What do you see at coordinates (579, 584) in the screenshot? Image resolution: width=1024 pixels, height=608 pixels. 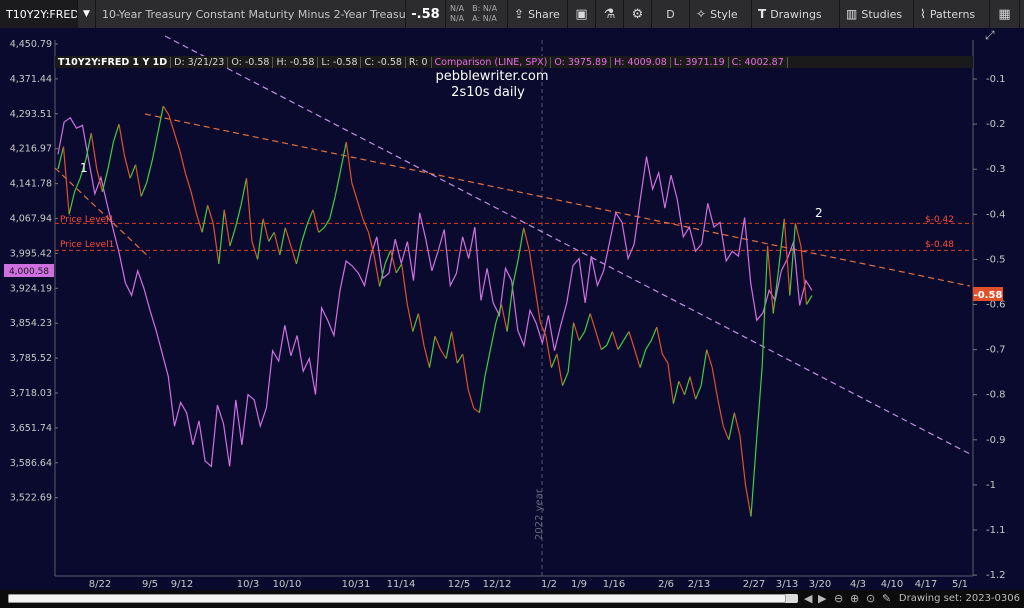 I see `x-axis-tick-label: 1/9` at bounding box center [579, 584].